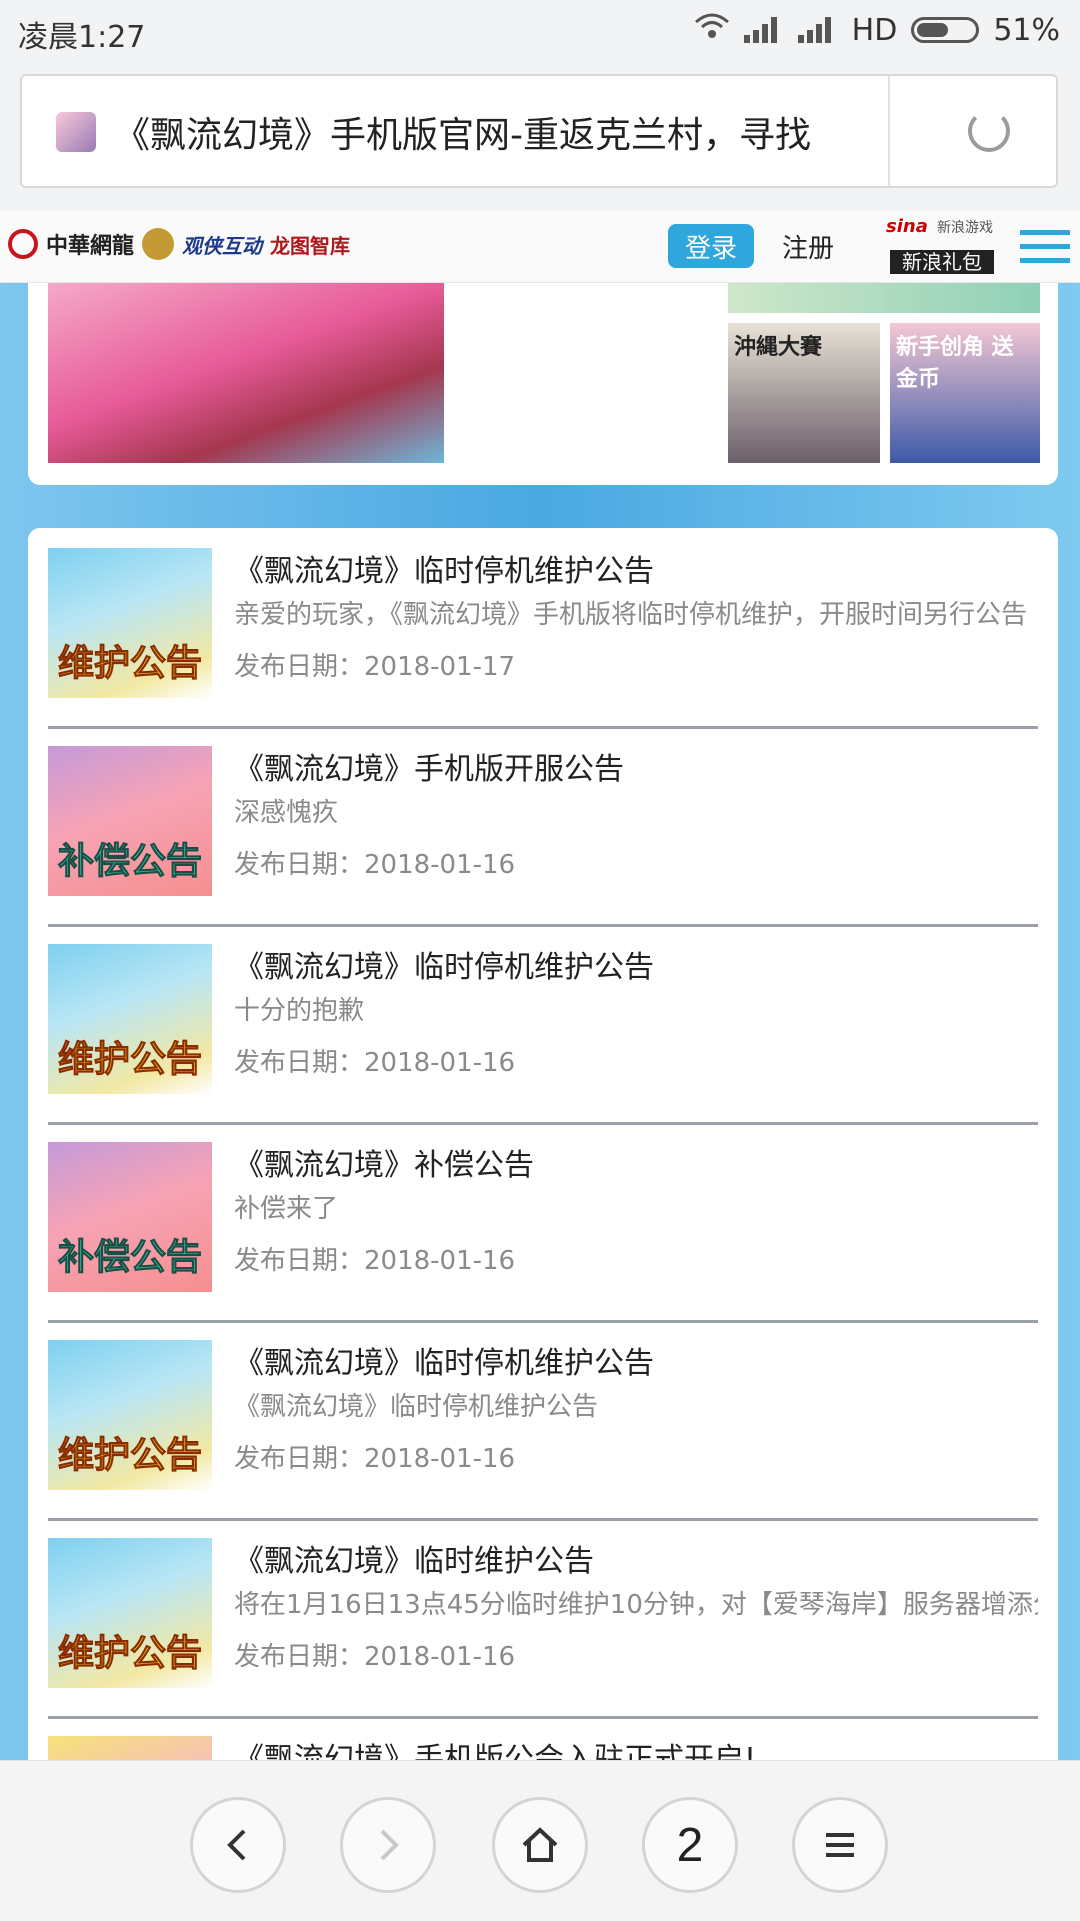  Describe the element at coordinates (375, 667) in the screenshot. I see `item-date: 发布日期：2018-01-17` at that location.